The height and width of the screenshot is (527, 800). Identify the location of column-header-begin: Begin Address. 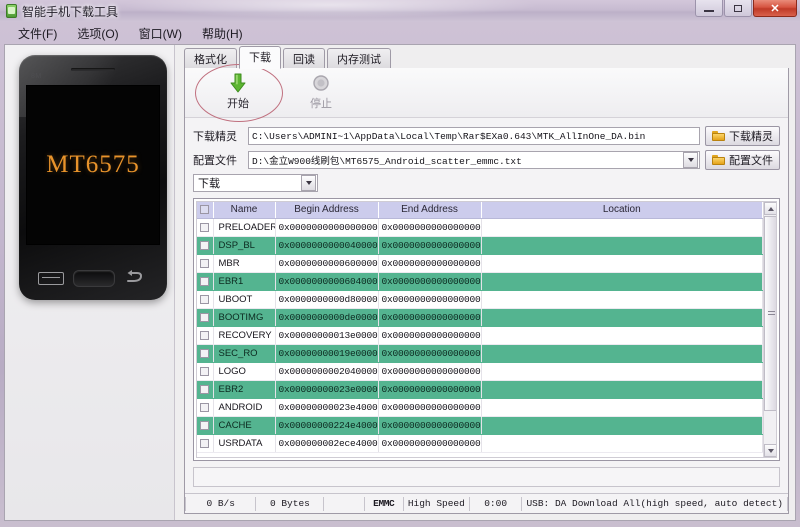
(327, 210).